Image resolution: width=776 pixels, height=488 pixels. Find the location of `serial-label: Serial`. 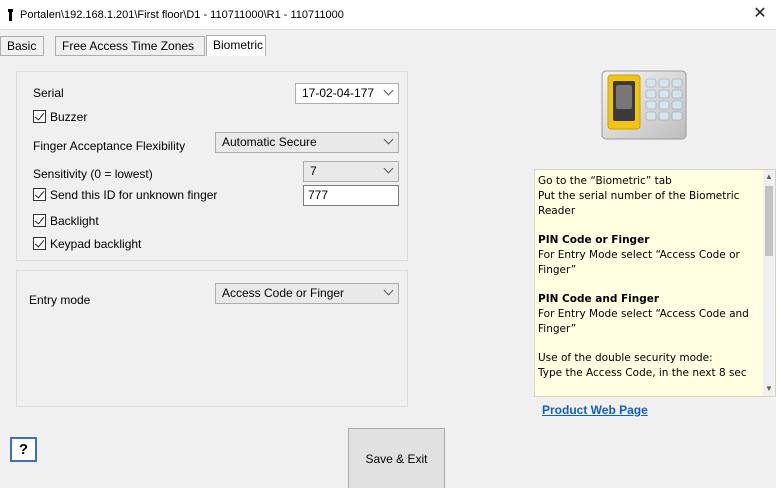

serial-label: Serial is located at coordinates (48, 93).